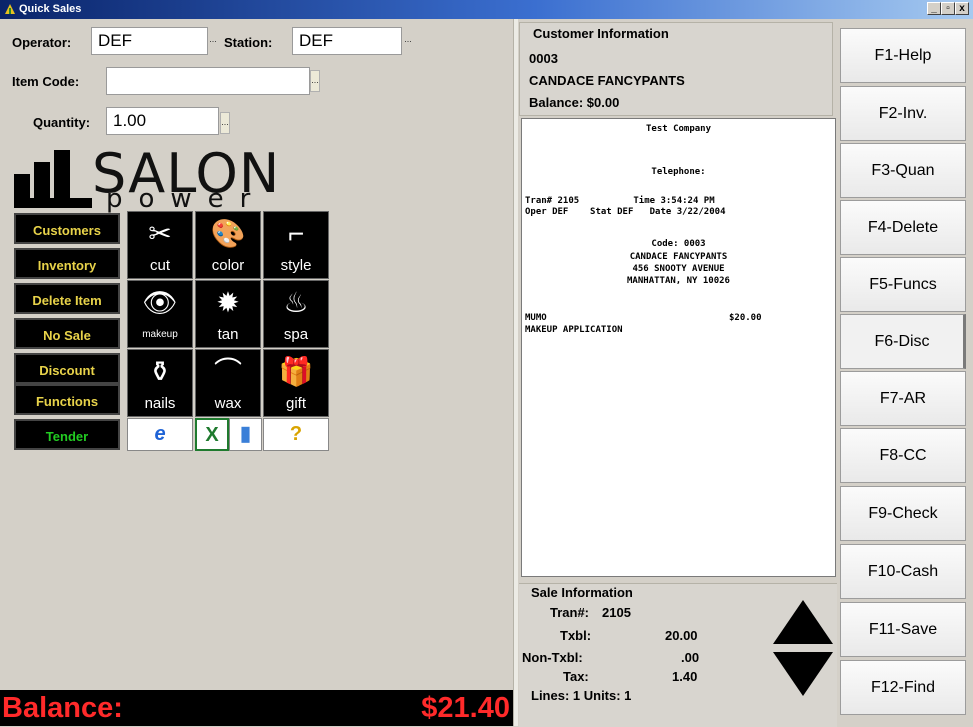 The image size is (973, 727). I want to click on balance-value: $21.40, so click(465, 708).